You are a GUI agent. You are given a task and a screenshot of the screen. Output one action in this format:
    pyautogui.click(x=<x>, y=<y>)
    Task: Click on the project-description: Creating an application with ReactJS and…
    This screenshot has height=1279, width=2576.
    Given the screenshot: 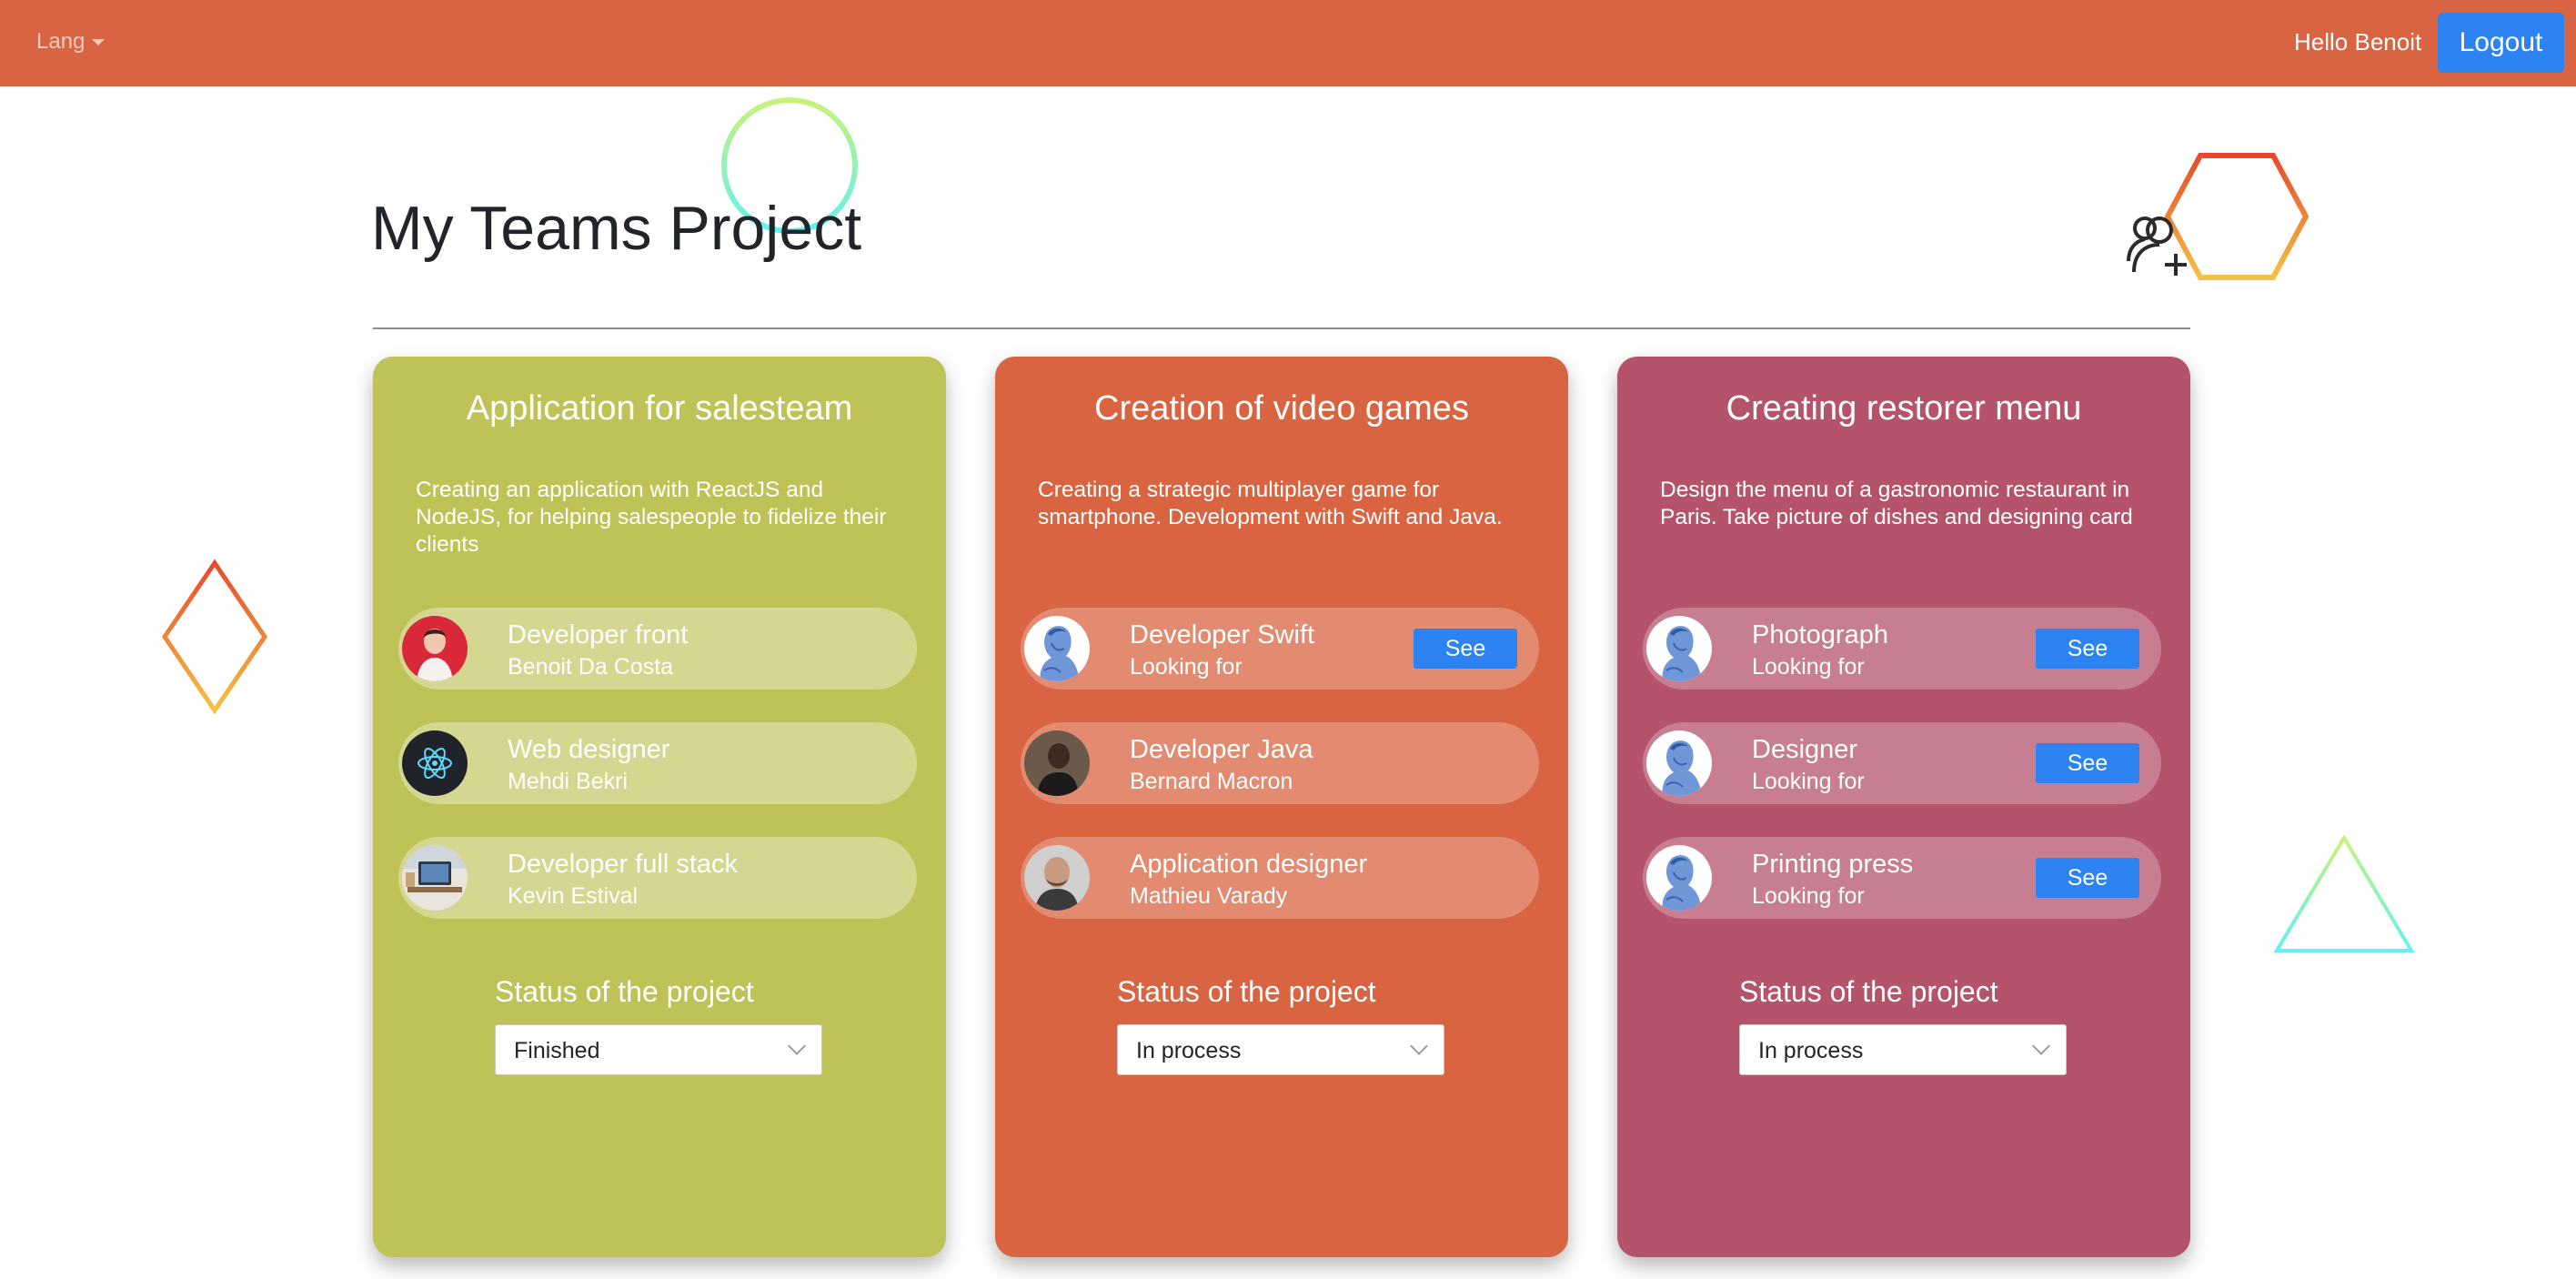 What is the action you would take?
    pyautogui.click(x=651, y=517)
    